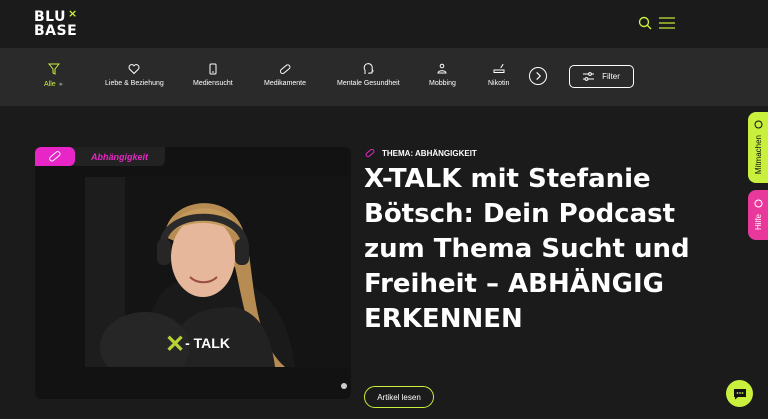 The width and height of the screenshot is (768, 419). Describe the element at coordinates (285, 83) in the screenshot. I see `category-label: Medikamente` at that location.